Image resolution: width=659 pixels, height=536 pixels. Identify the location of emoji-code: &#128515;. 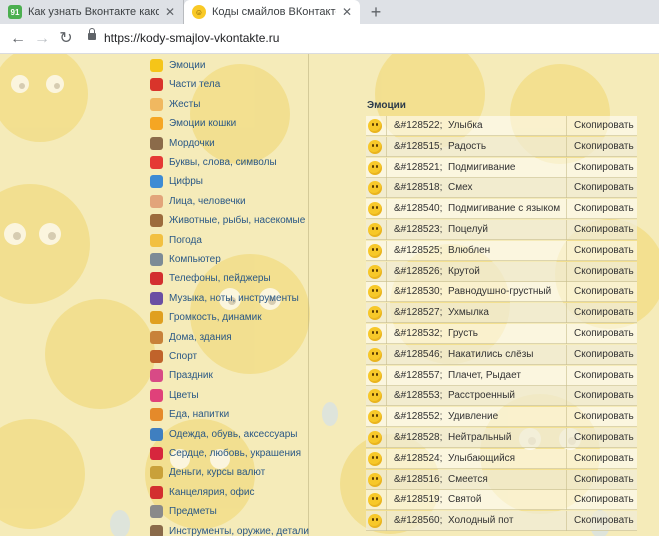
(418, 146).